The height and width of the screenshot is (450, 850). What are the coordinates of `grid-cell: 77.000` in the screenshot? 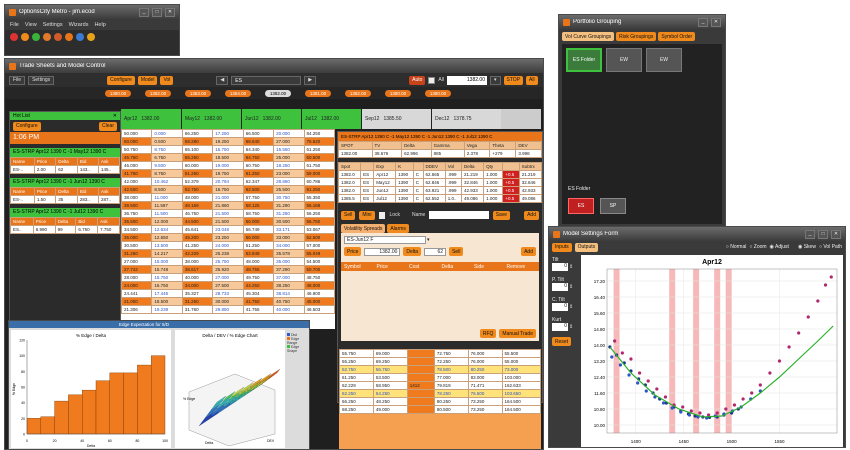 It's located at (451, 377).